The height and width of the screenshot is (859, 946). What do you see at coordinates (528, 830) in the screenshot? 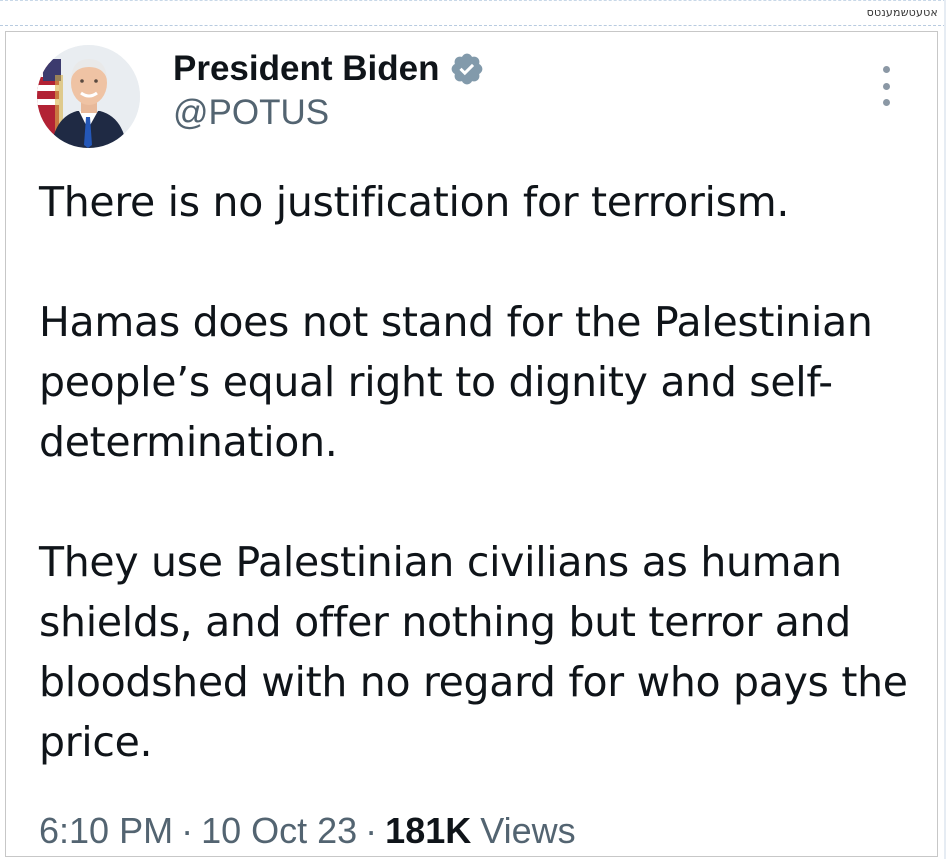
I see `views-label: Views` at bounding box center [528, 830].